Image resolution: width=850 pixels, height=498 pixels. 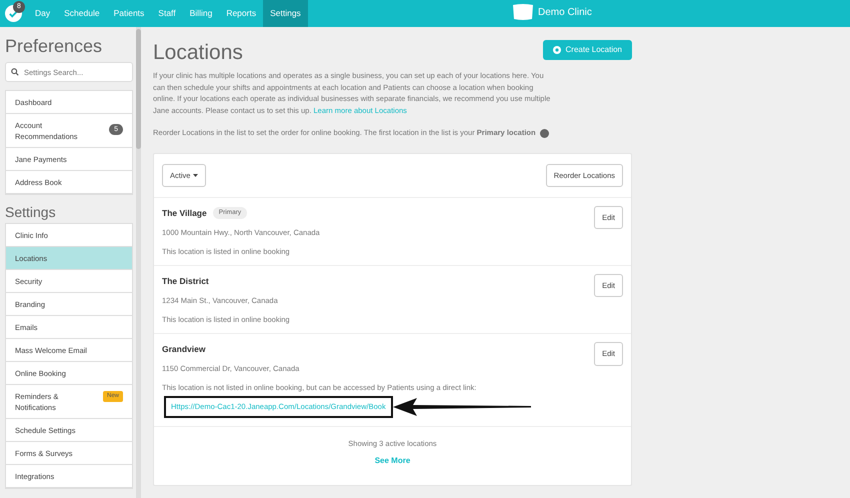 What do you see at coordinates (54, 46) in the screenshot?
I see `section-heading: Preferences` at bounding box center [54, 46].